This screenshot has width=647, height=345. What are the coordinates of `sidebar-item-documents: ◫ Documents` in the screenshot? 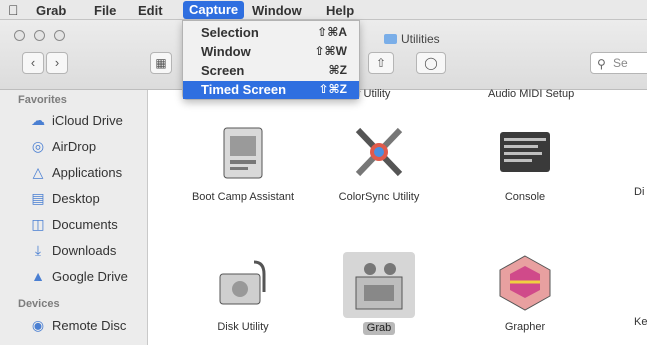 It's located at (88, 225).